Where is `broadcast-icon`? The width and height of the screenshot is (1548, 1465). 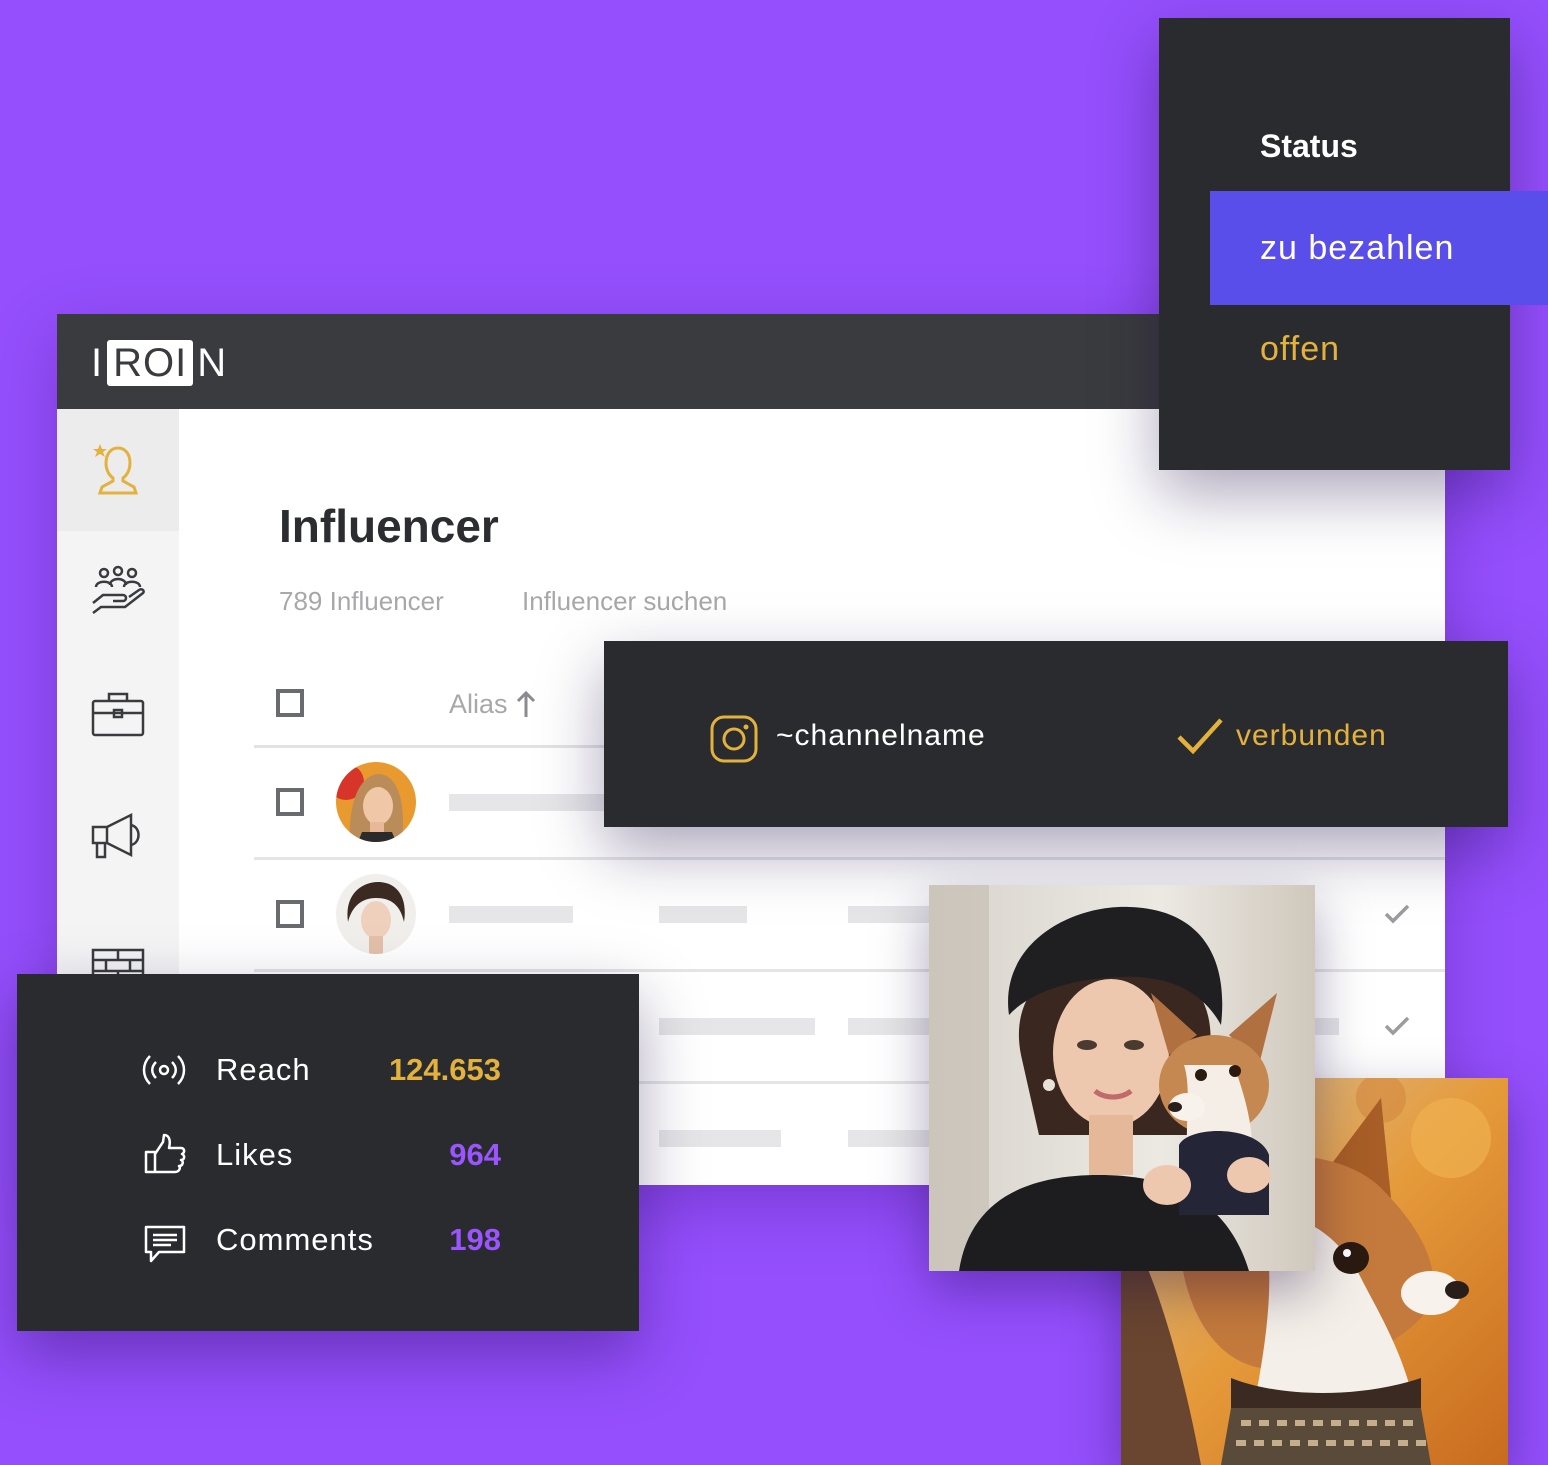 broadcast-icon is located at coordinates (164, 1070).